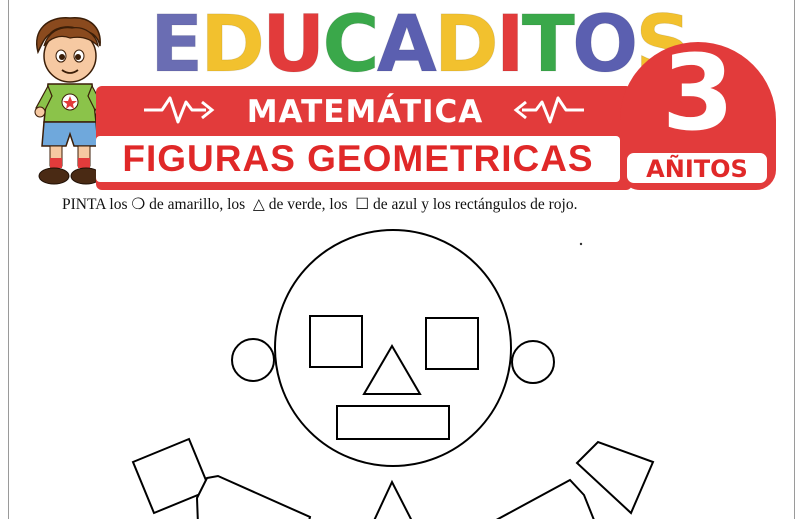 The width and height of the screenshot is (801, 519). Describe the element at coordinates (253, 496) in the screenshot. I see `left-arm-rectangle` at that location.